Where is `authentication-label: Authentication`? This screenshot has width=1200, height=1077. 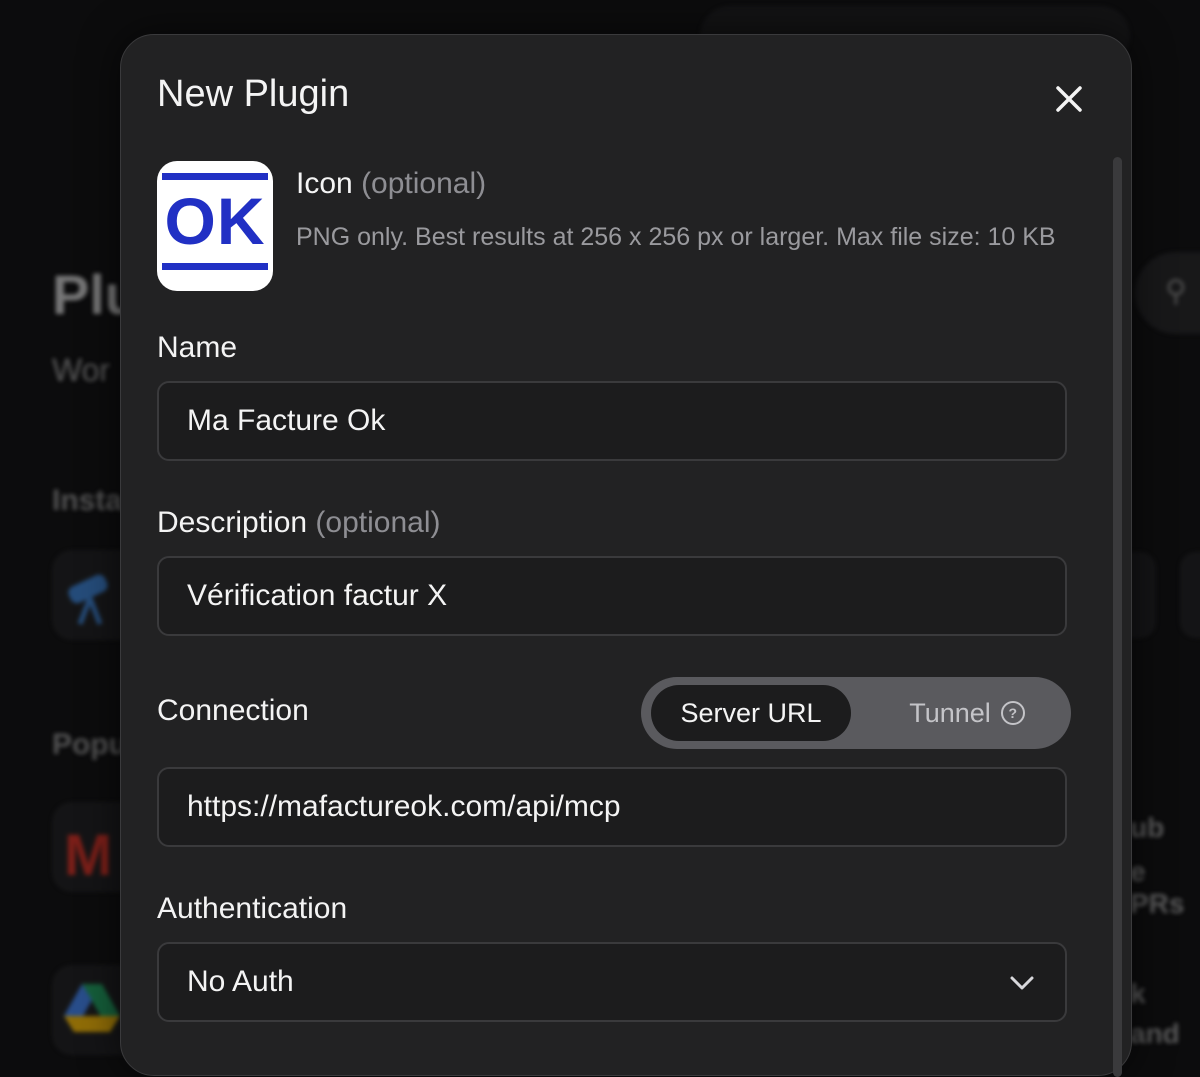
authentication-label: Authentication is located at coordinates (252, 908).